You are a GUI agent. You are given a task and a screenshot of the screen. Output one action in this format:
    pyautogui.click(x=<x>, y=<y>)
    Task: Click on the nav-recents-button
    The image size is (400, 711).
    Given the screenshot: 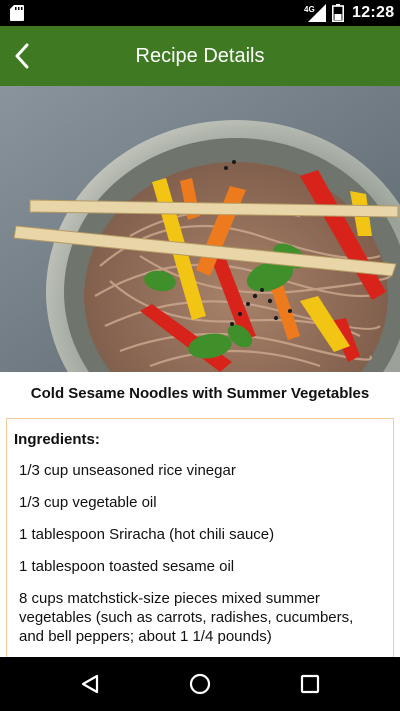 What is the action you would take?
    pyautogui.click(x=310, y=684)
    